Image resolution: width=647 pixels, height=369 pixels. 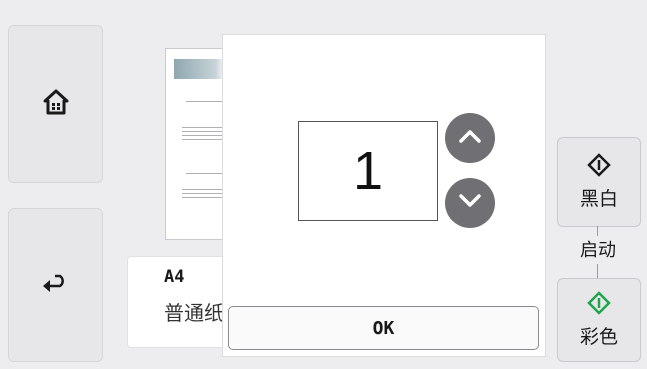 I want to click on media-settings: A4 普通纸, so click(x=178, y=302).